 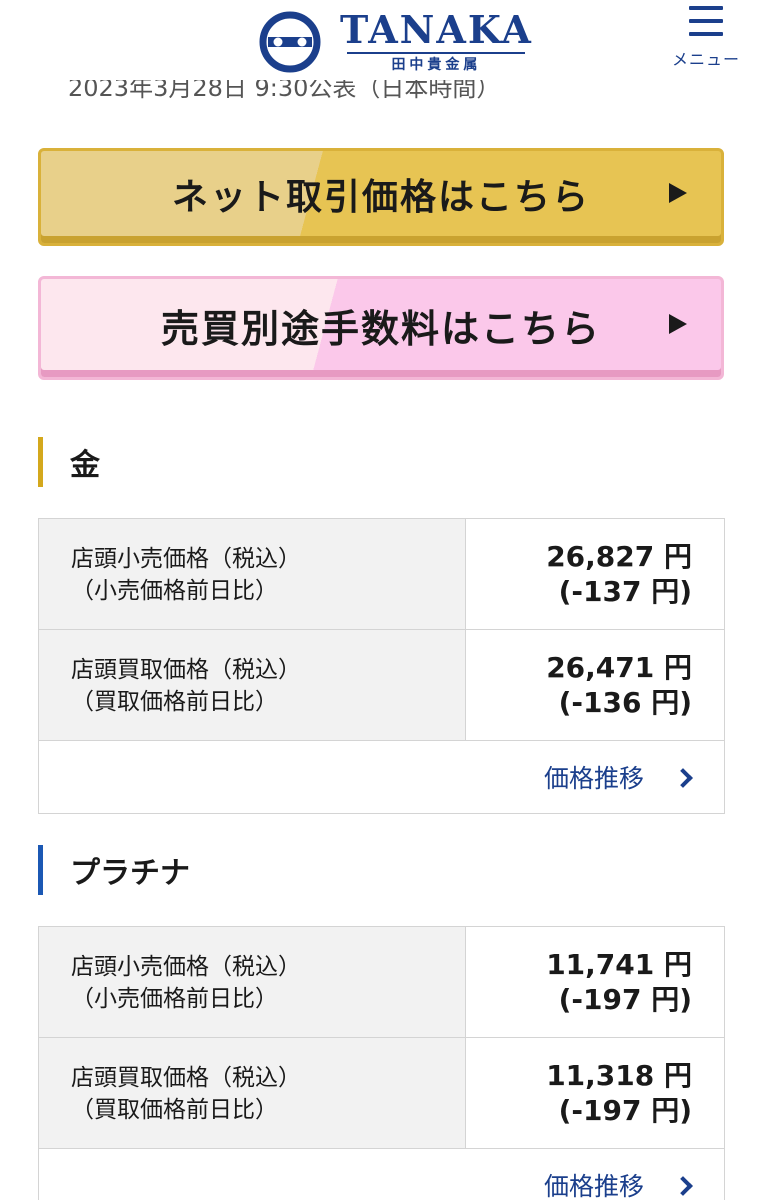 What do you see at coordinates (619, 964) in the screenshot?
I see `retail-price: 11,741 円` at bounding box center [619, 964].